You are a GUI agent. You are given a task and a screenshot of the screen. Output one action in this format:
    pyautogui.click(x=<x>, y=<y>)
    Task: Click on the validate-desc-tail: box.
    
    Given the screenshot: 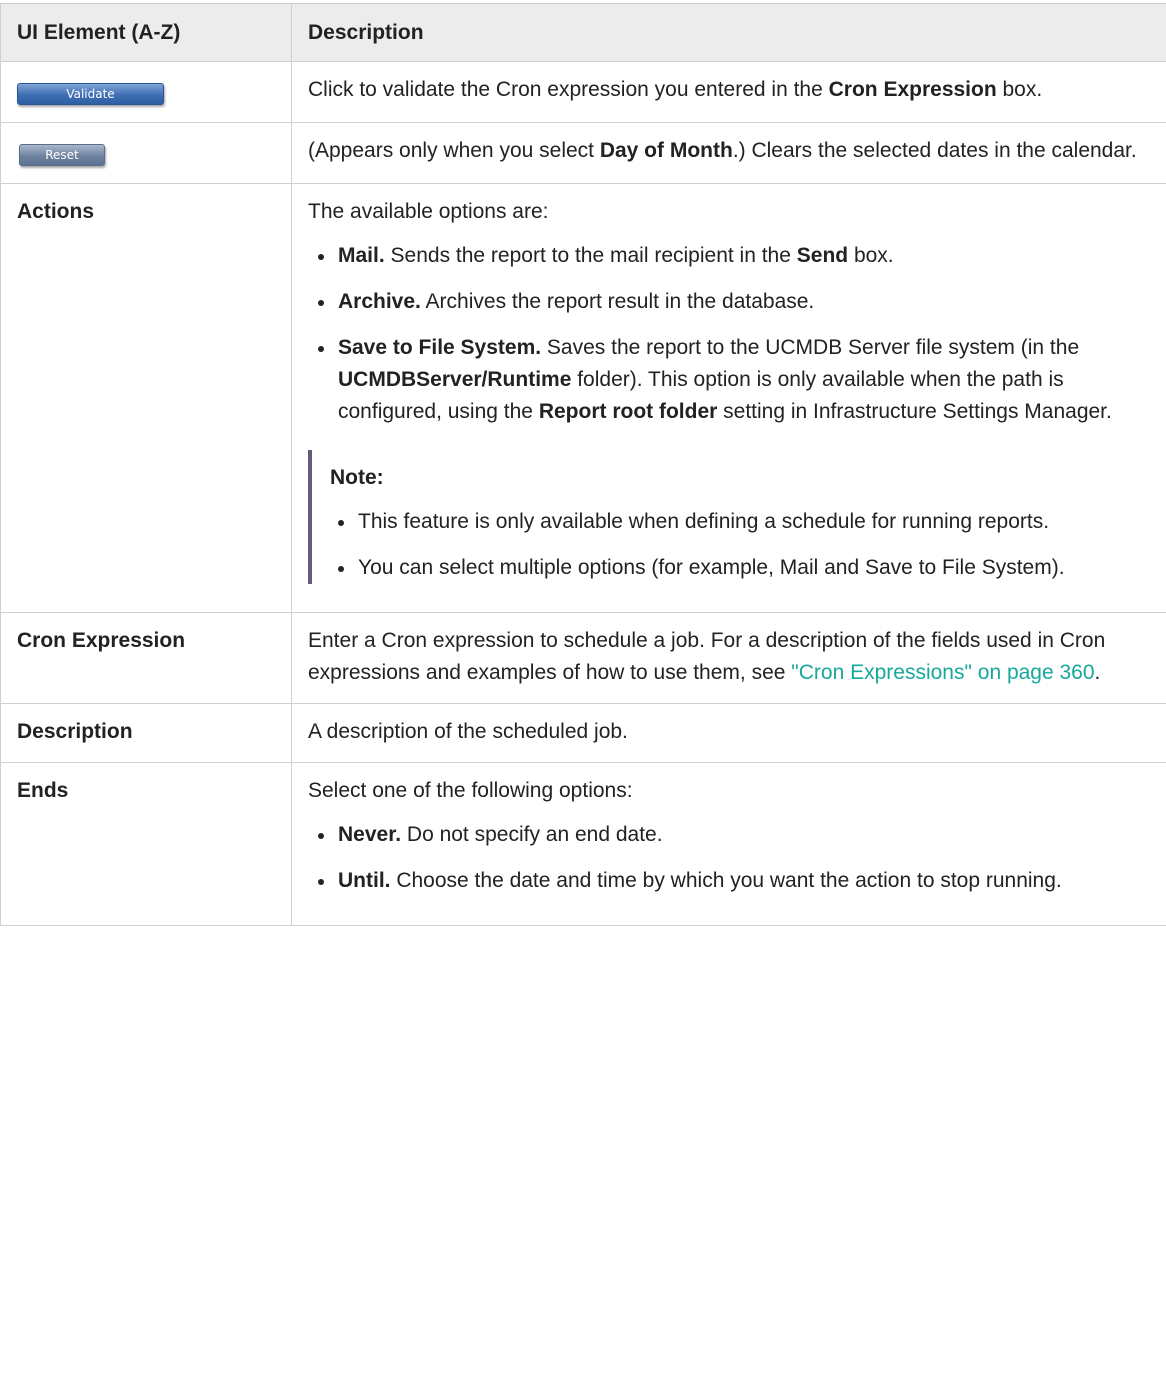 What is the action you would take?
    pyautogui.click(x=1019, y=89)
    